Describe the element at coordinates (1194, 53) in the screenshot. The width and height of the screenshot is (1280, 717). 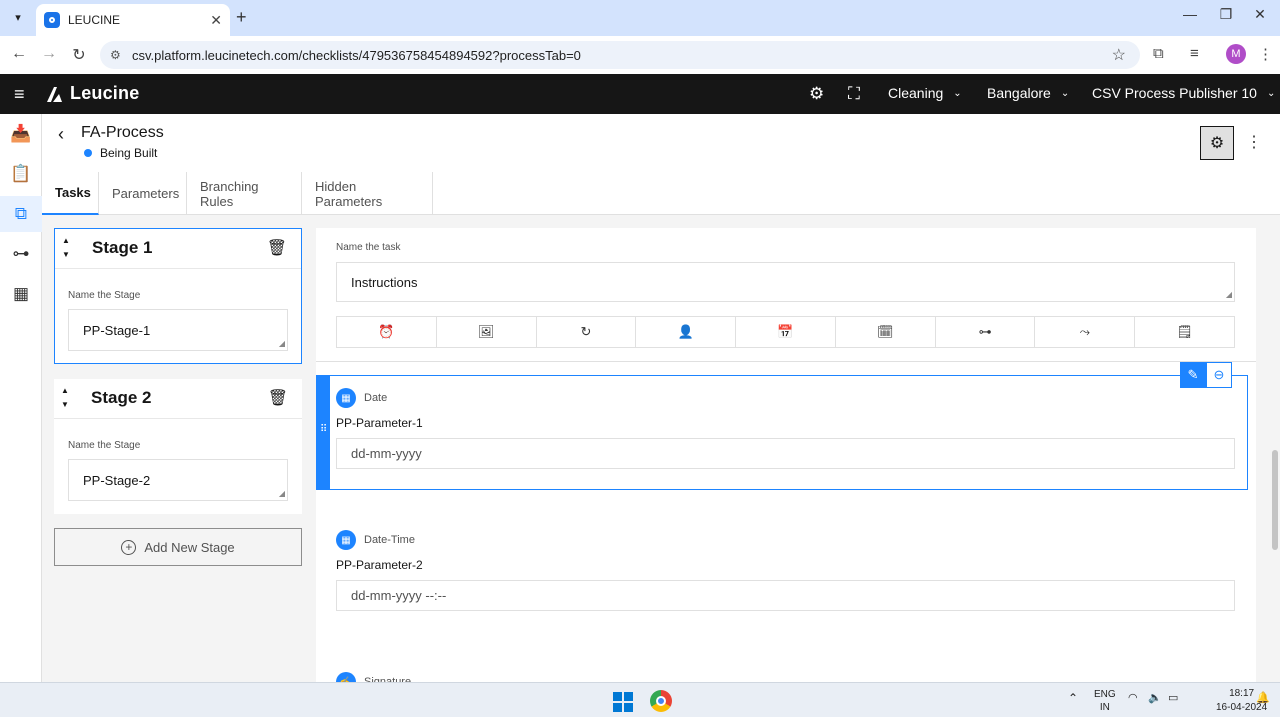
I see `media-icon: ≡` at that location.